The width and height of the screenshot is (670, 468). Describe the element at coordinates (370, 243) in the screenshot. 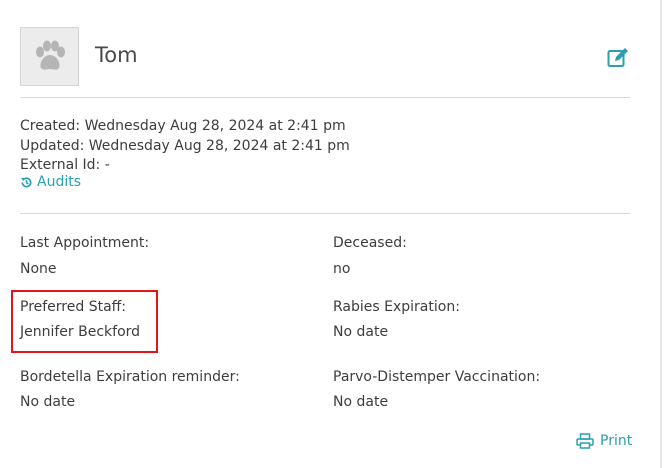

I see `deceased-label: Deceased:` at that location.